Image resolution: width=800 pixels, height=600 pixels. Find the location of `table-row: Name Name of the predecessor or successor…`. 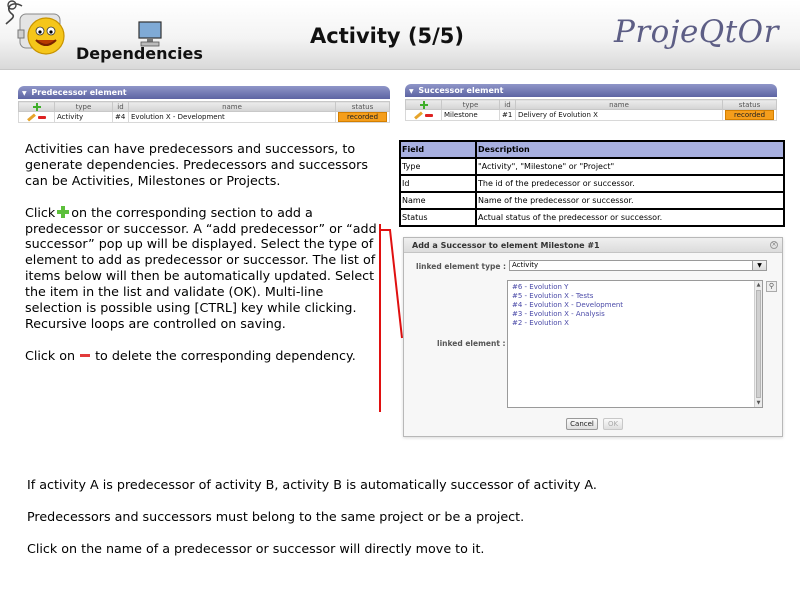

table-row: Name Name of the predecessor or successor… is located at coordinates (592, 200).